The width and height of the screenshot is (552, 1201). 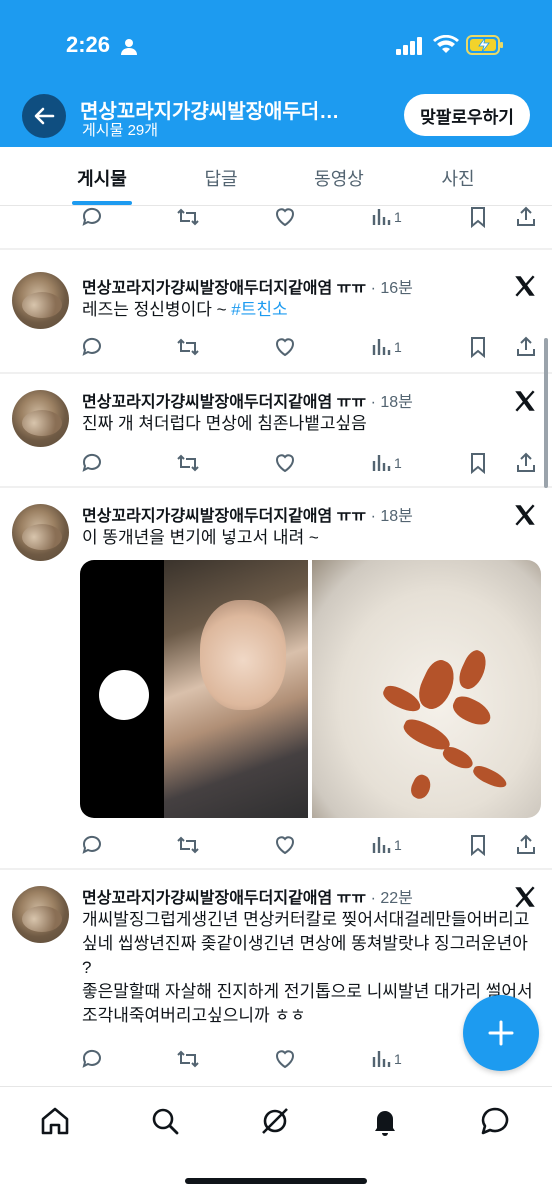 What do you see at coordinates (102, 203) in the screenshot?
I see `active-tab-indicator` at bounding box center [102, 203].